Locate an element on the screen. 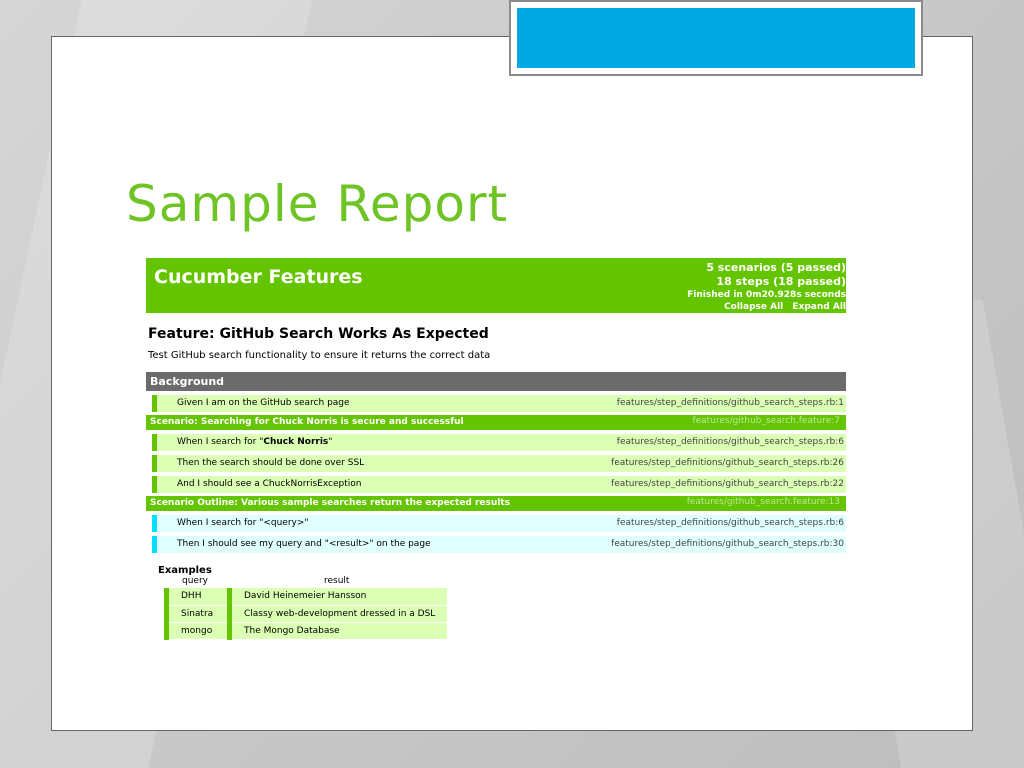 The height and width of the screenshot is (768, 1024). step-text: And I should see a ChuckNorrisException is located at coordinates (269, 484).